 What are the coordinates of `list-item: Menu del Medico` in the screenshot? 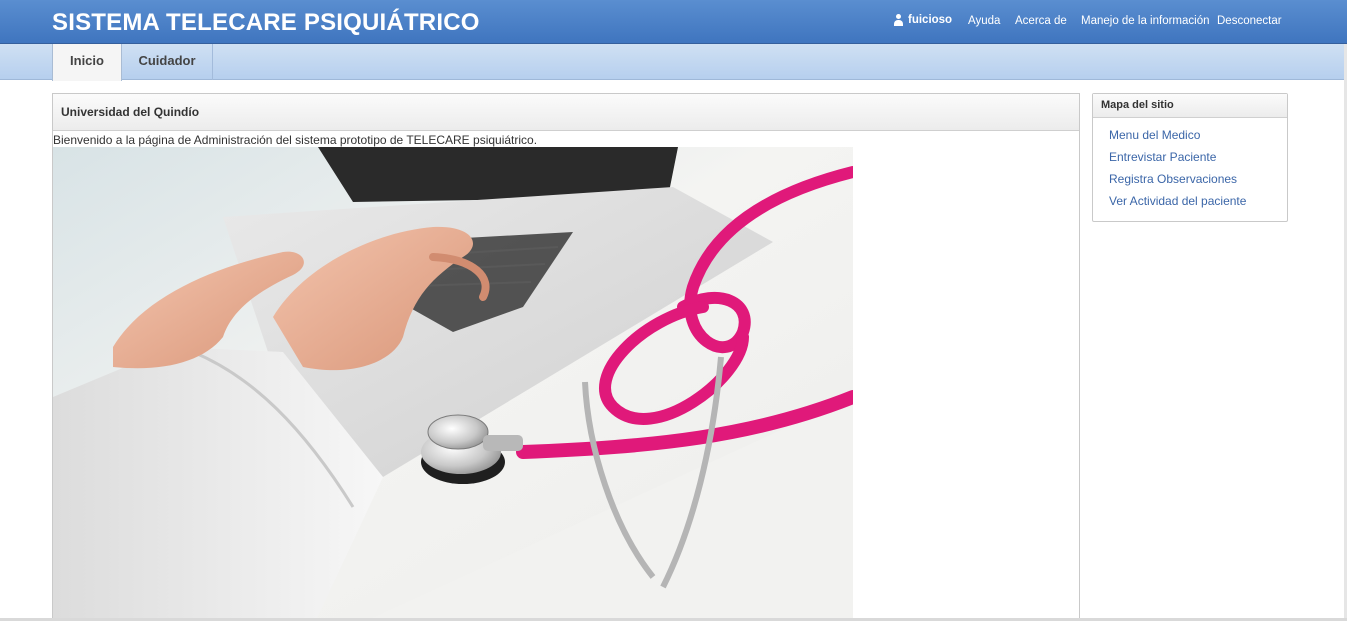 It's located at (1198, 138).